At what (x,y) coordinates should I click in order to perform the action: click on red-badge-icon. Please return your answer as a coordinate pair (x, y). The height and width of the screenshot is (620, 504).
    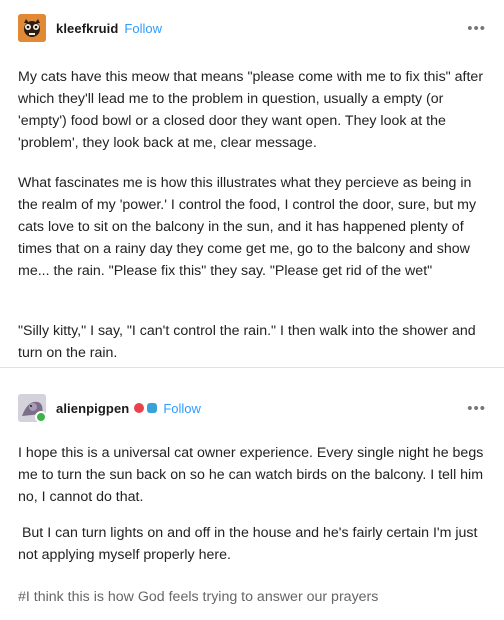
    Looking at the image, I should click on (139, 408).